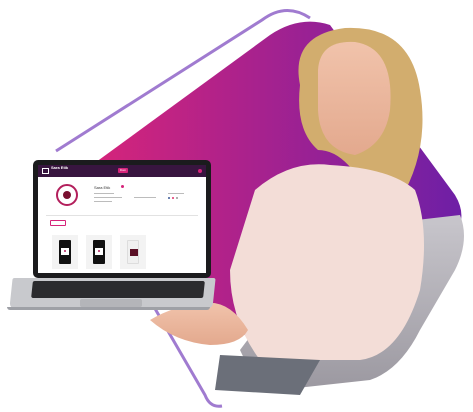 The height and width of the screenshot is (412, 473). Describe the element at coordinates (122, 219) in the screenshot. I see `laptop-screen: Sara Etik Dom Sara Etik` at that location.